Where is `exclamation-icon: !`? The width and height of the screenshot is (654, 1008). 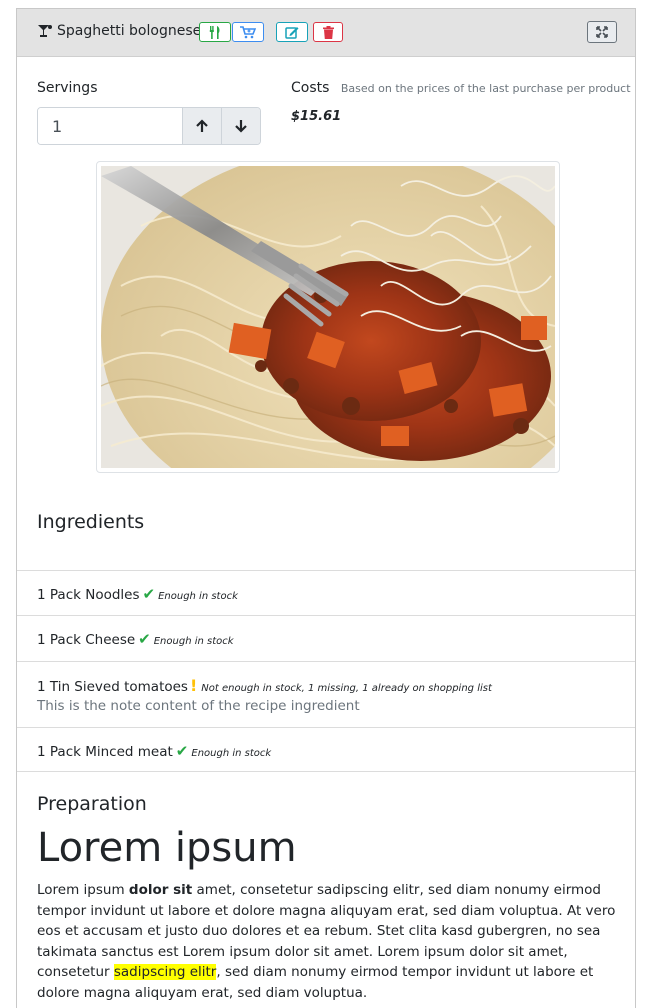
exclamation-icon: ! is located at coordinates (193, 685).